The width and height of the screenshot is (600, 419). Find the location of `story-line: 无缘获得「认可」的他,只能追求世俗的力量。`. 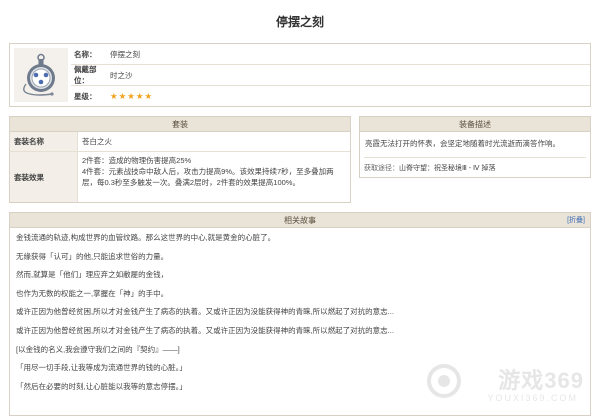

story-line: 无缘获得「认可」的他,只能追求世俗的力量。 is located at coordinates (92, 256).